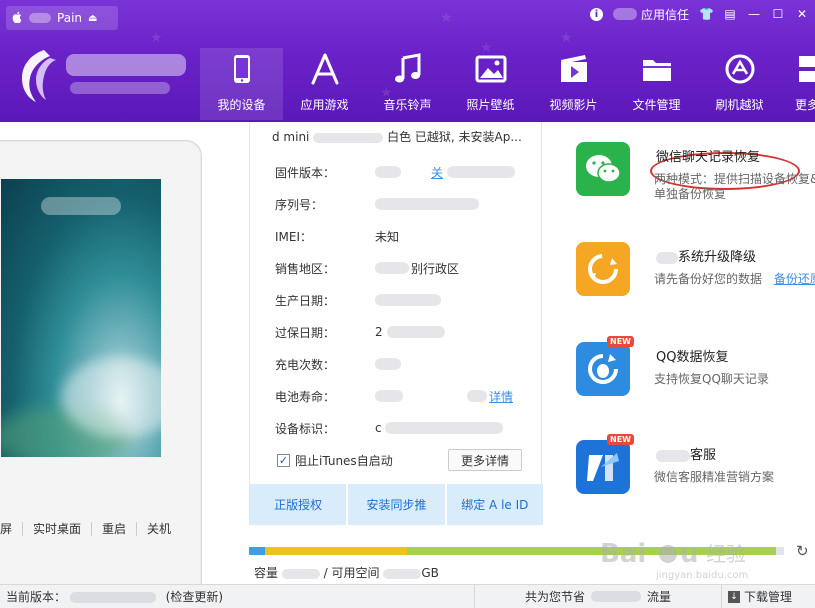 Image resolution: width=815 pixels, height=608 pixels. What do you see at coordinates (706, 14) in the screenshot?
I see `shirt-skin-icon: 👕` at bounding box center [706, 14].